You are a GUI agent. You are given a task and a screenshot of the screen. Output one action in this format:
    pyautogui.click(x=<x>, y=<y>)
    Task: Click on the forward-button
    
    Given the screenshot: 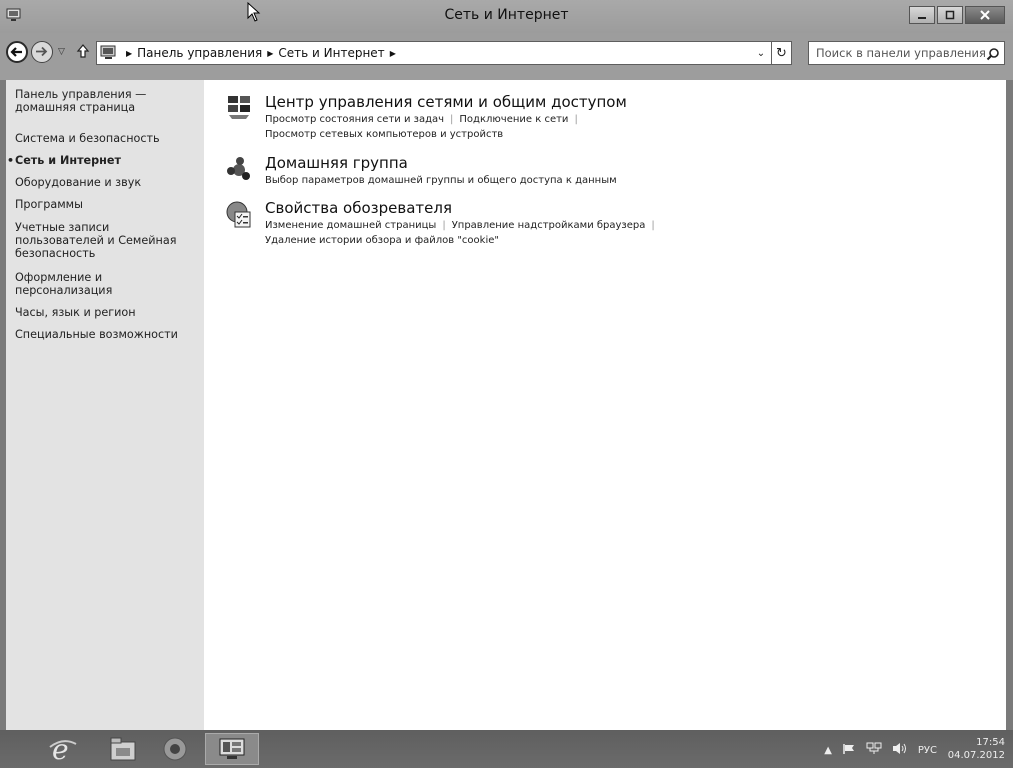 What is the action you would take?
    pyautogui.click(x=42, y=52)
    